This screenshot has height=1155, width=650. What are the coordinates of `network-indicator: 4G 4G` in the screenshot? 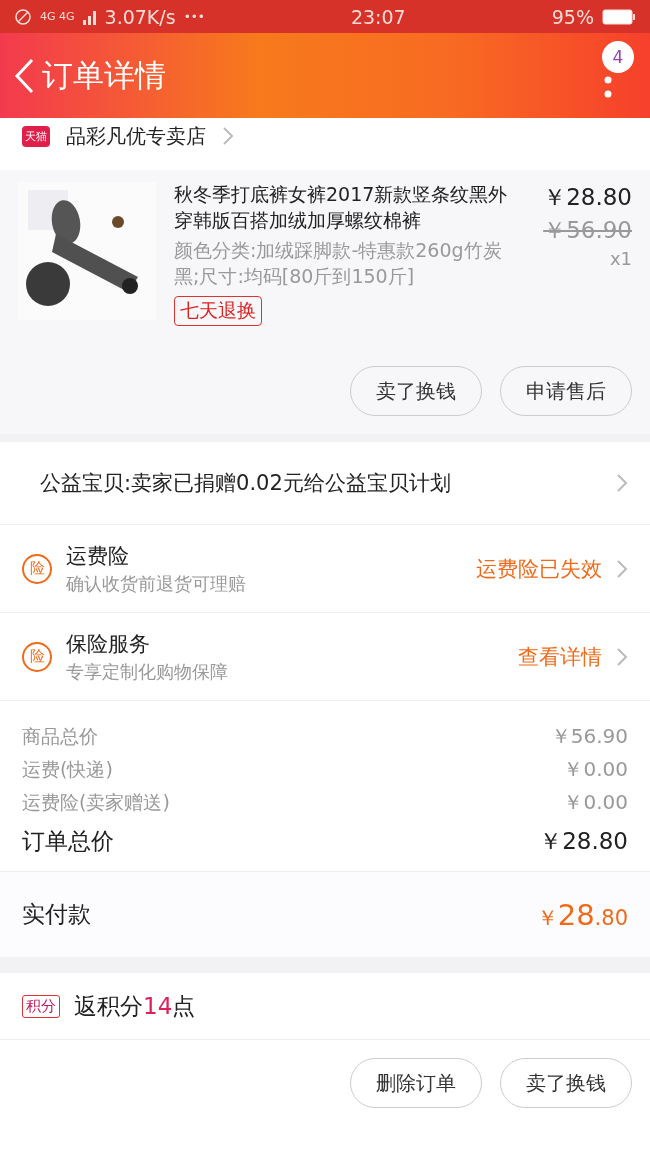 It's located at (57, 16).